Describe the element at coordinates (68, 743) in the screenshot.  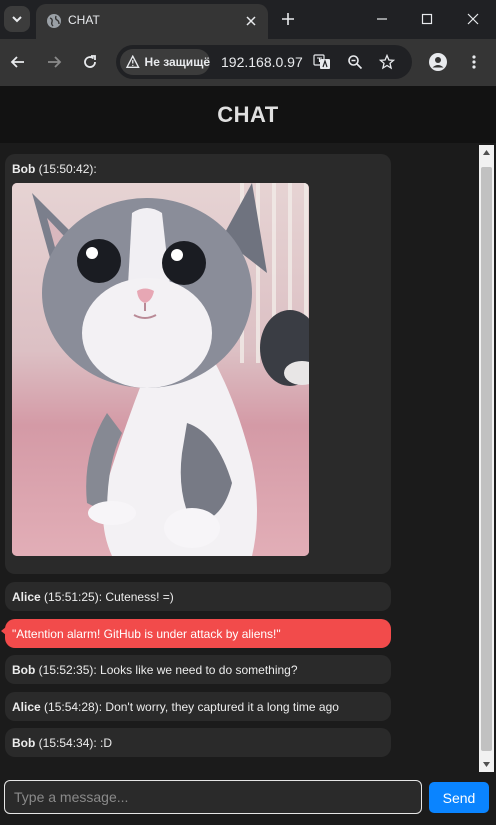
I see `message-timestamp: (15:54:34):` at that location.